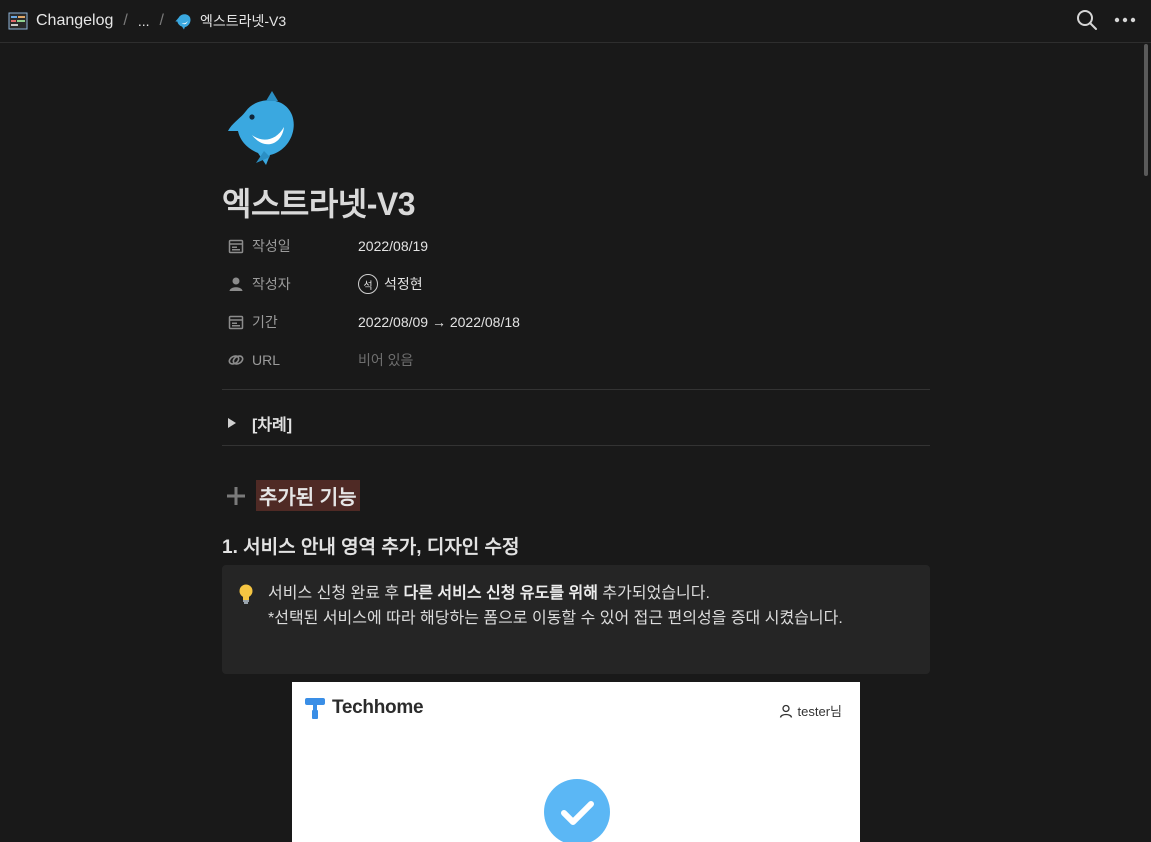 The height and width of the screenshot is (842, 1151). Describe the element at coordinates (576, 762) in the screenshot. I see `embedded-screenshot: Techhome tester님` at that location.